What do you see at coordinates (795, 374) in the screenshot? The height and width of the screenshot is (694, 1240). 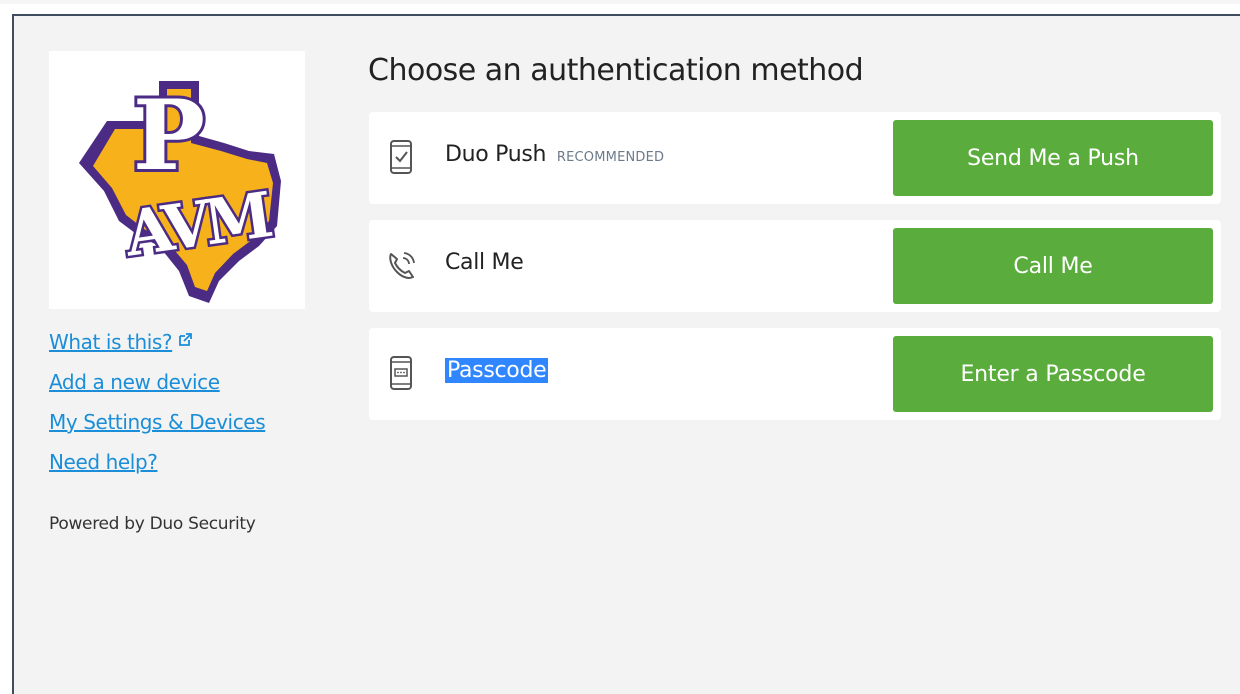 I see `method-row-passcode: Passcode Enter a Passcode` at bounding box center [795, 374].